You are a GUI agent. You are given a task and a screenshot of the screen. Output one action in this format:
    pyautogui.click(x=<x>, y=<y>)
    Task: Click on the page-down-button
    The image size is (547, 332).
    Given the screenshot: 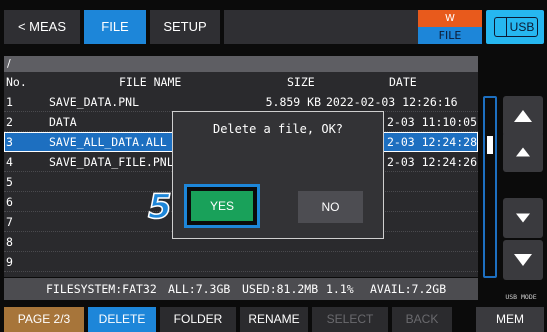 What is the action you would take?
    pyautogui.click(x=523, y=260)
    